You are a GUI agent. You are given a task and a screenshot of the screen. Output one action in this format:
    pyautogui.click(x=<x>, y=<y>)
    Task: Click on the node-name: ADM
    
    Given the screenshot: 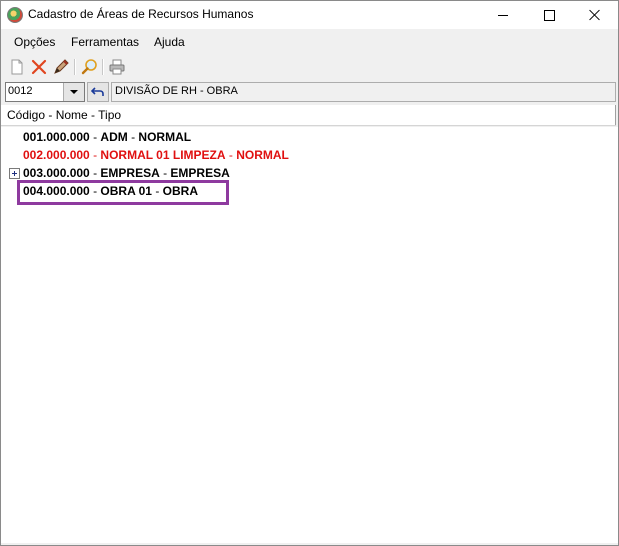 What is the action you would take?
    pyautogui.click(x=114, y=137)
    